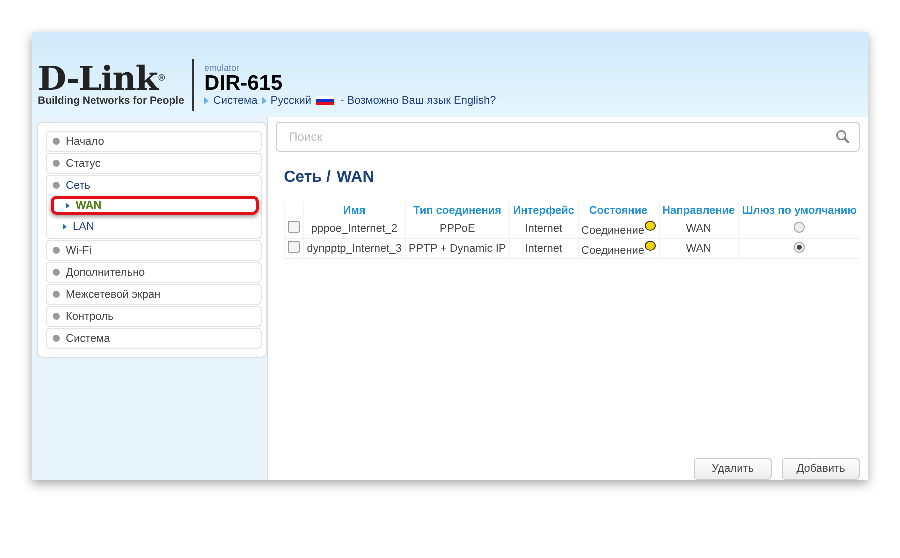 The image size is (900, 558). I want to click on menu-item: Контроль, so click(154, 316).